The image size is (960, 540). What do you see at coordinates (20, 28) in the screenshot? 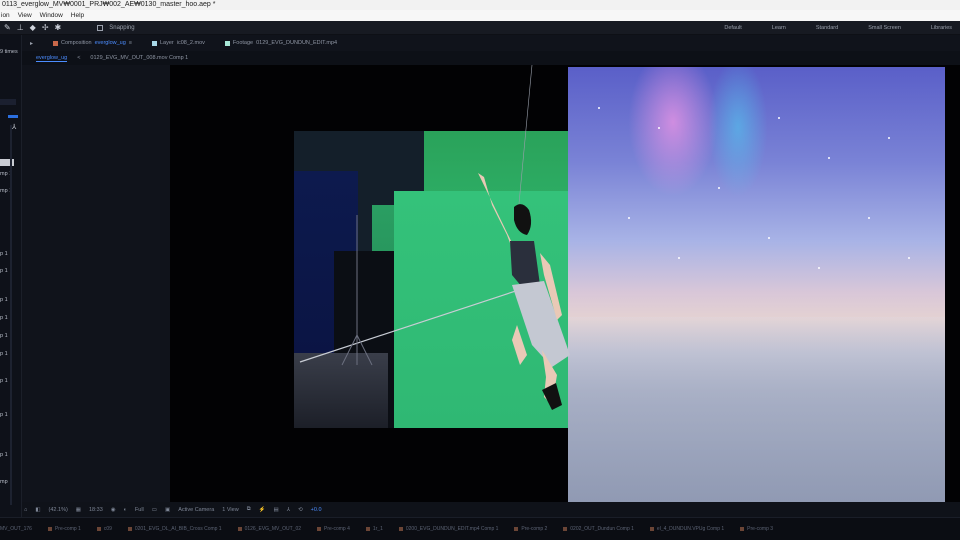
I see `stamp-tool-icon: ⊥` at bounding box center [20, 28].